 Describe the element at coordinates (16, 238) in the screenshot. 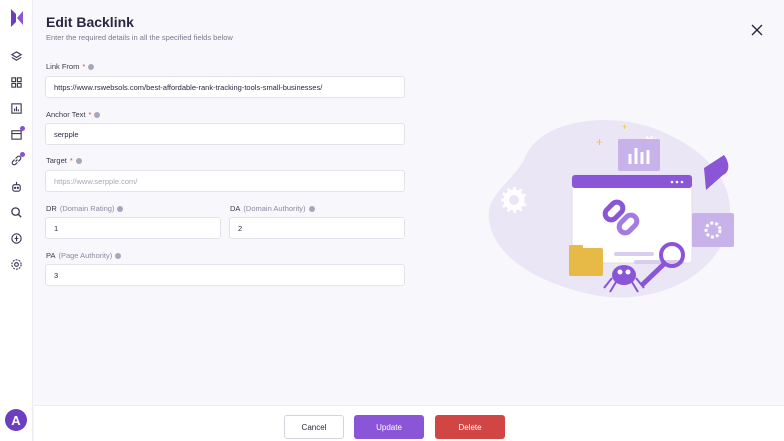

I see `globe-icon` at that location.